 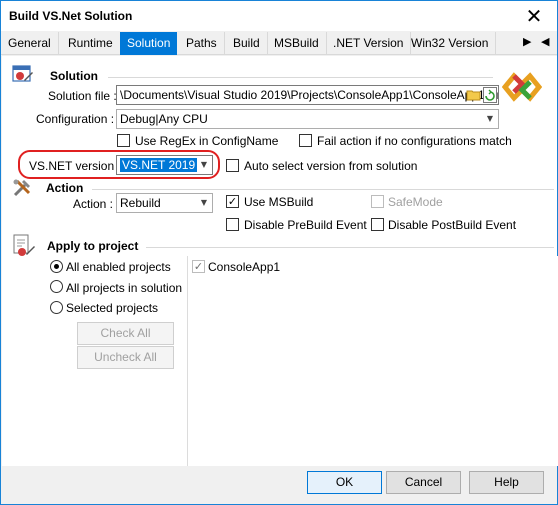 What do you see at coordinates (125, 357) in the screenshot?
I see `uncheck-all-button: Uncheck All` at bounding box center [125, 357].